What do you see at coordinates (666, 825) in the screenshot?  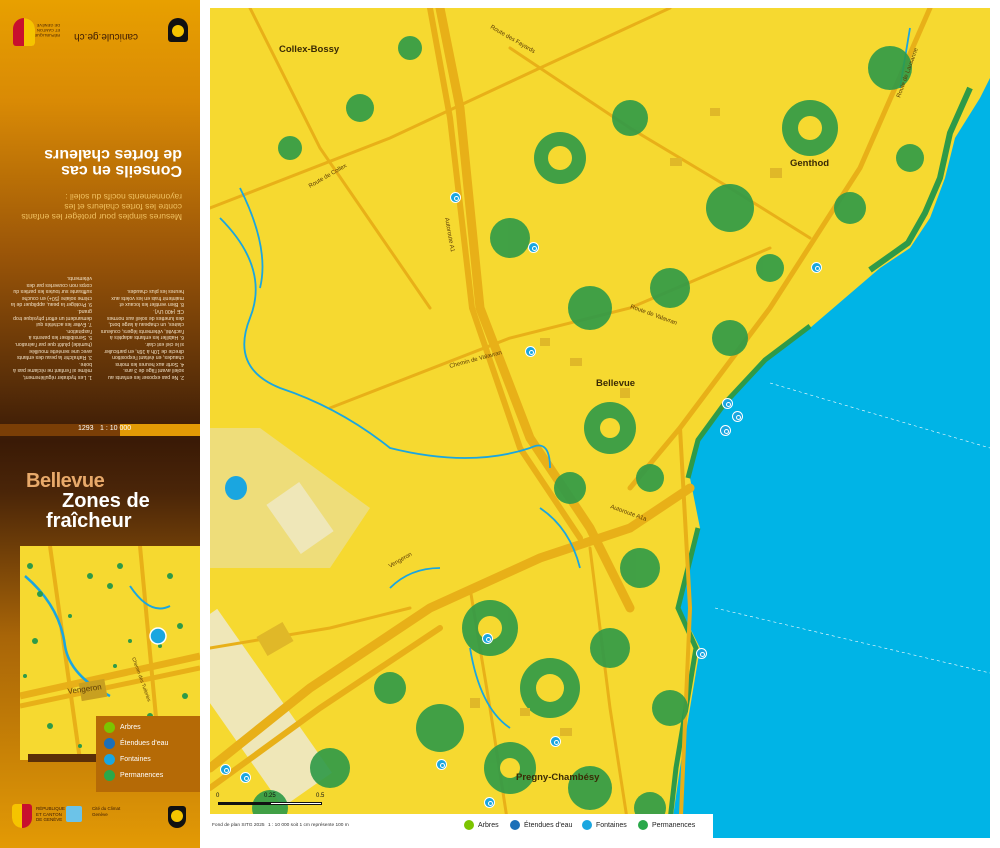 I see `legend-item-permanences: Permanences` at bounding box center [666, 825].